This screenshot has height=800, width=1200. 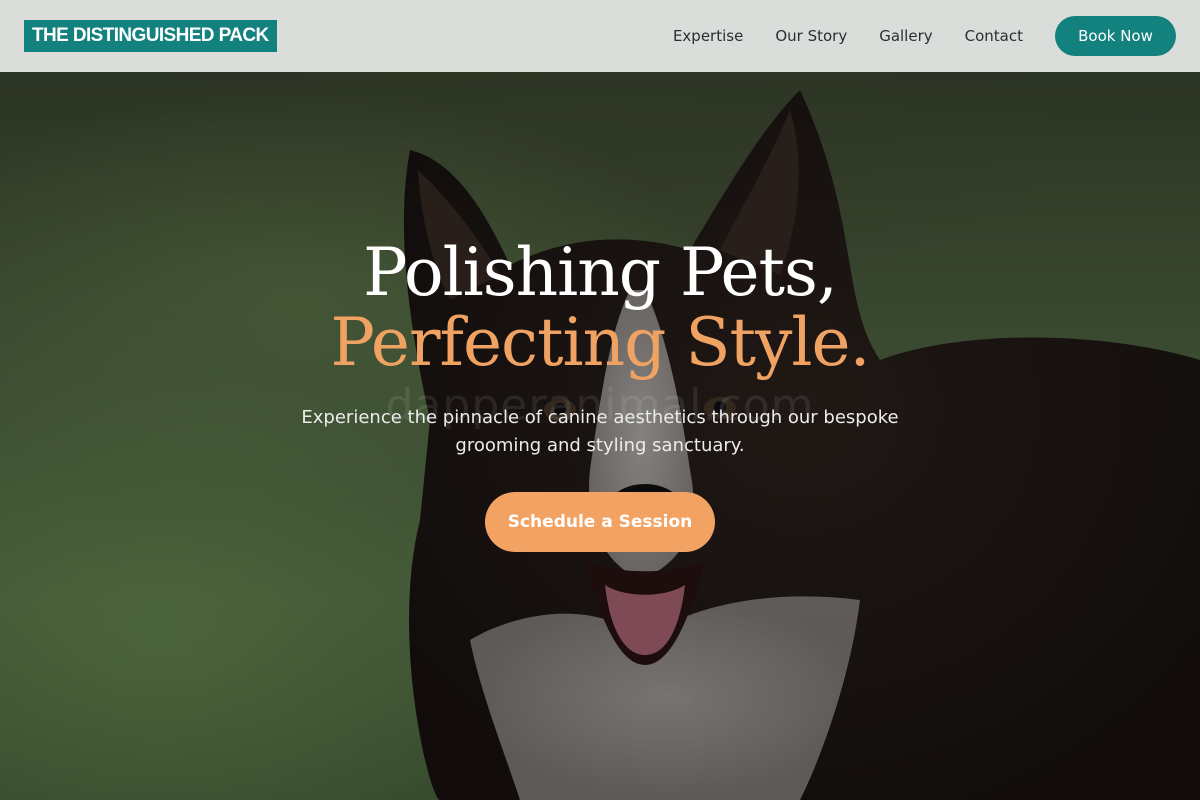 I want to click on nav-link-expertise: Expertise, so click(x=708, y=36).